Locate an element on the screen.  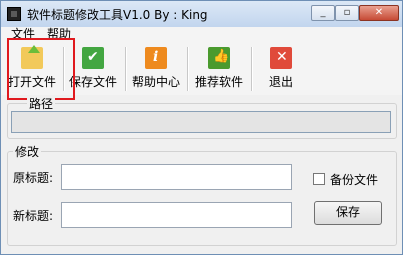
path-group-label: 路径 is located at coordinates (41, 103).